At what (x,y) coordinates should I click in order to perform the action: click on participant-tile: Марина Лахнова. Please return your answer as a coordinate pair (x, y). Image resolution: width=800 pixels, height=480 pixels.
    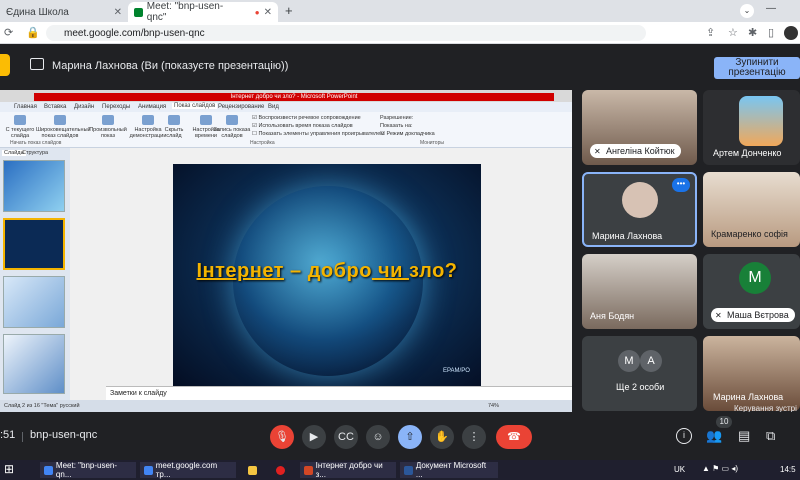
    Looking at the image, I should click on (751, 373).